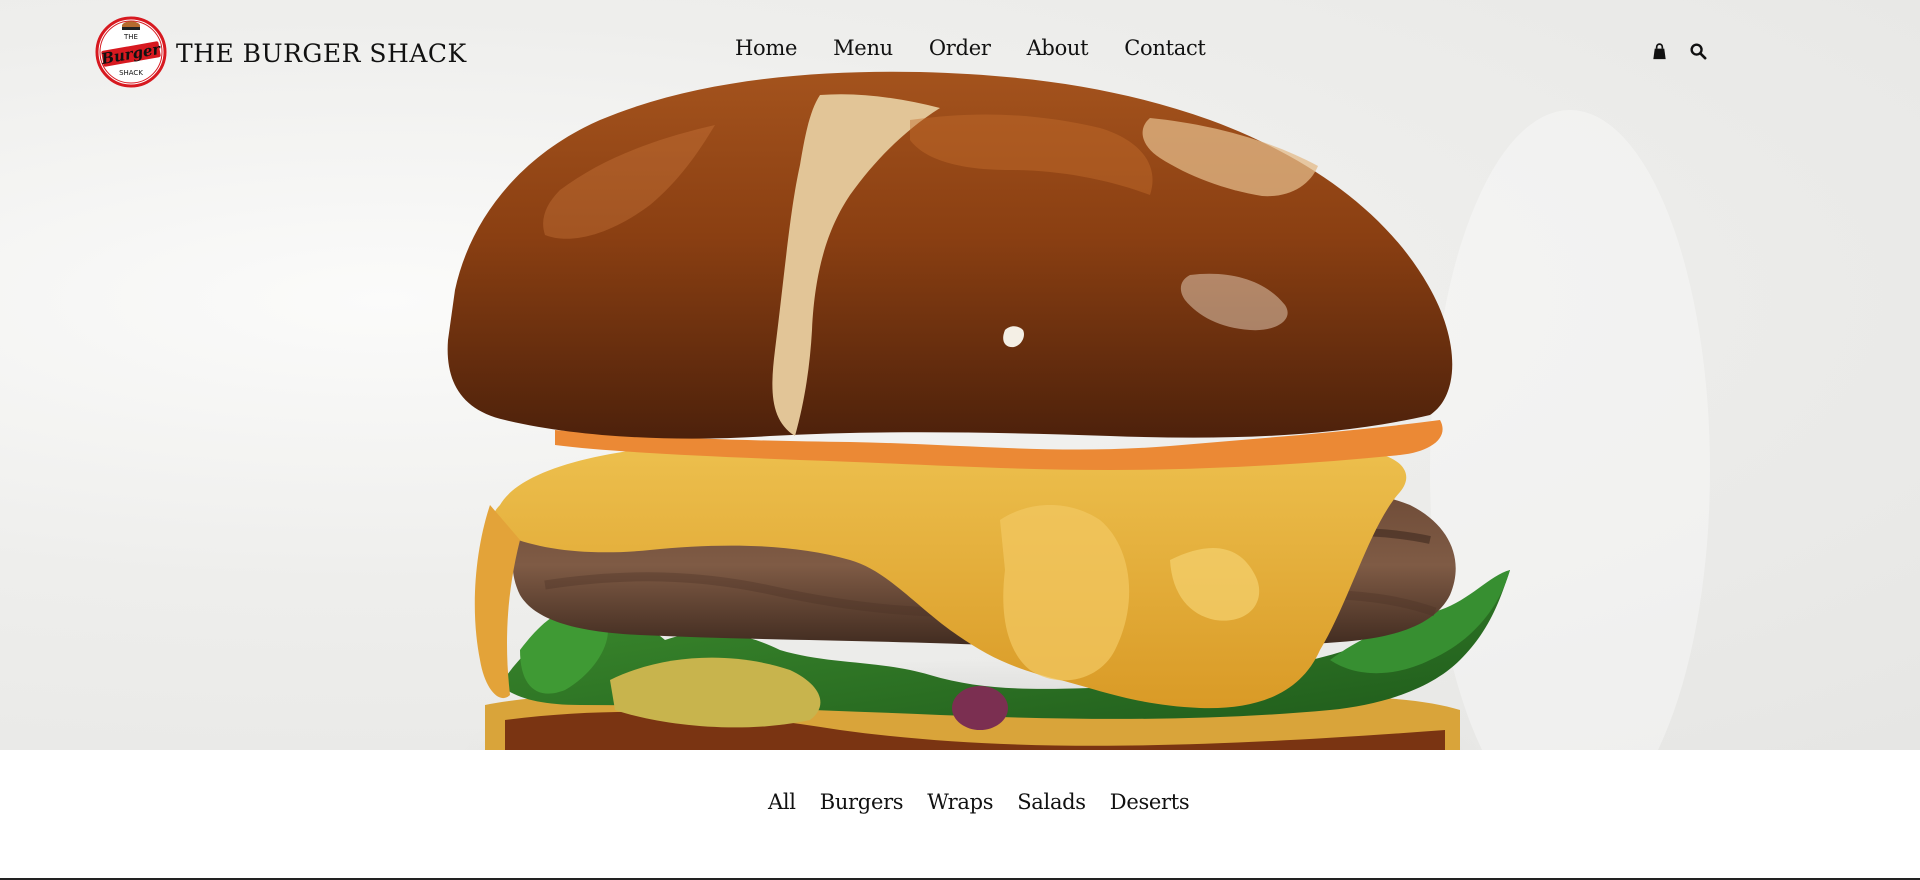 The width and height of the screenshot is (1920, 880). Describe the element at coordinates (862, 802) in the screenshot. I see `filter-burgers: Burgers` at that location.